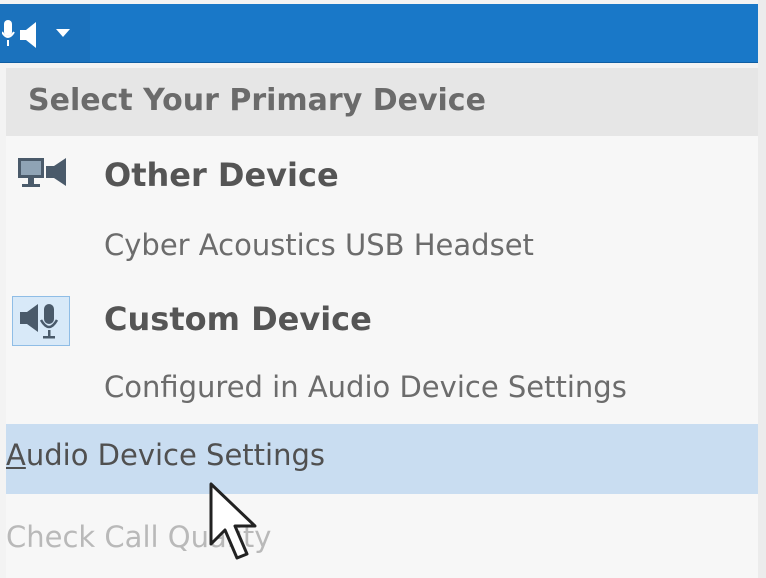 This screenshot has width=766, height=578. Describe the element at coordinates (379, 33) in the screenshot. I see `toolbar` at that location.